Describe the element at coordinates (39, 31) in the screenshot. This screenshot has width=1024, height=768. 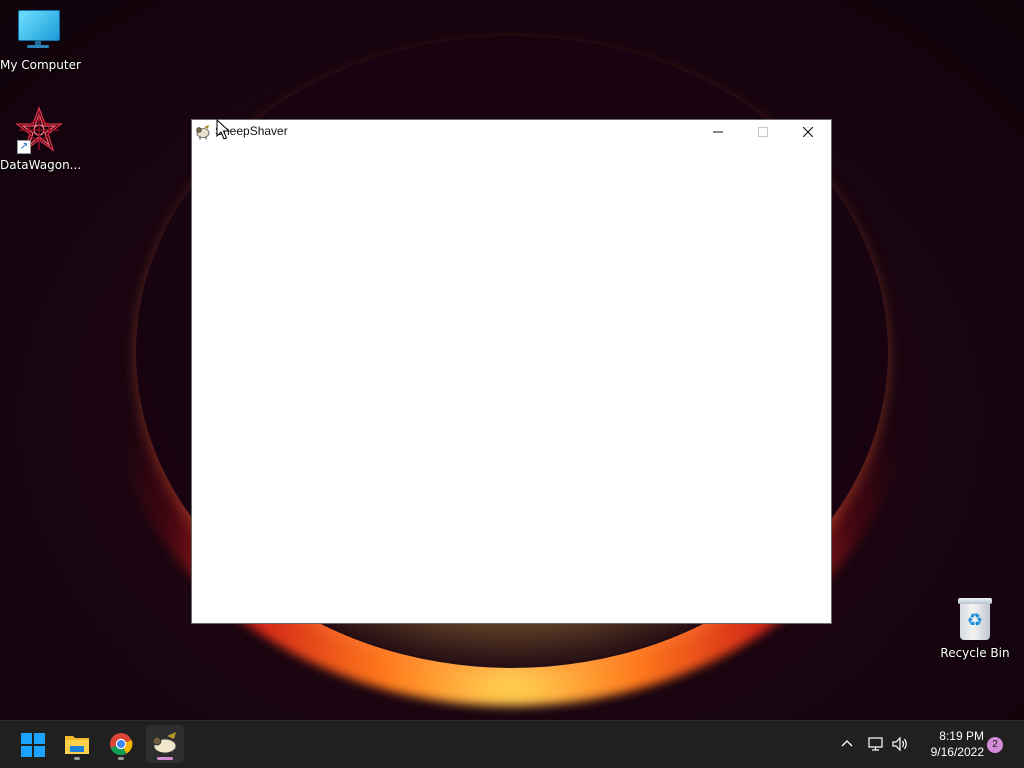
I see `computer-monitor-icon` at that location.